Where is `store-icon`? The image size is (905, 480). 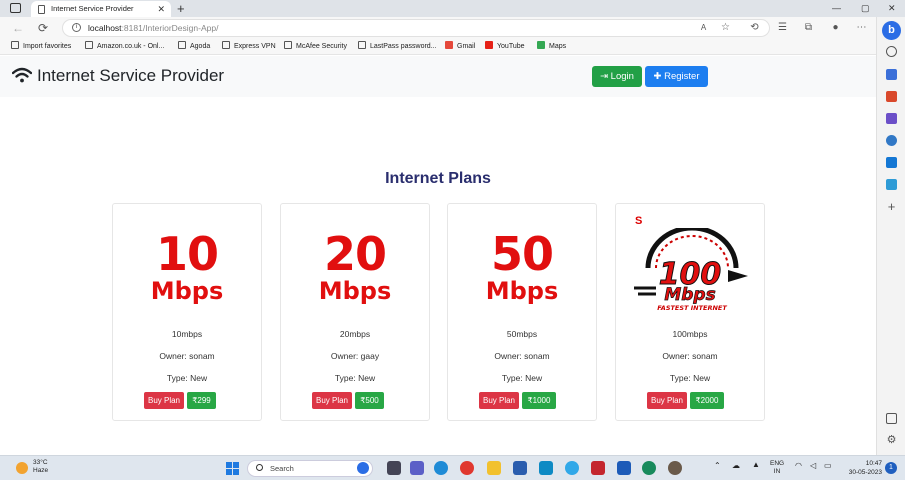
store-icon is located at coordinates (520, 468).